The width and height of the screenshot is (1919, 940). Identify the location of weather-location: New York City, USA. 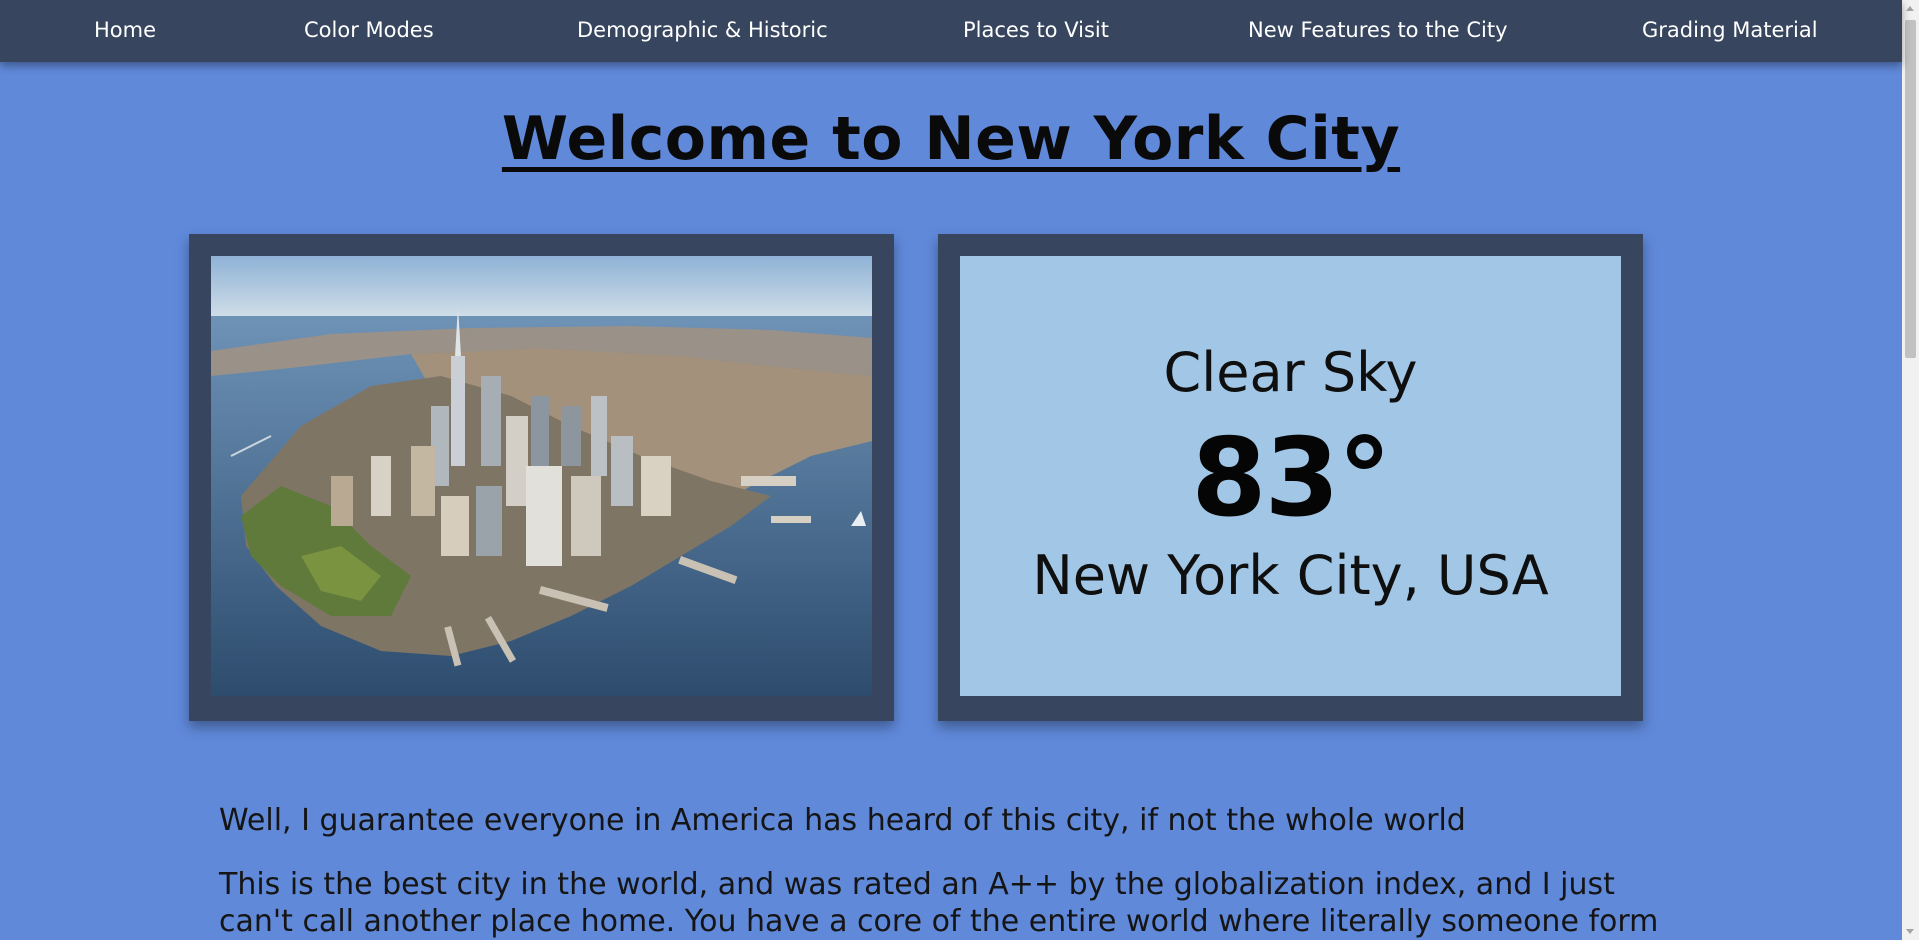
(1290, 575).